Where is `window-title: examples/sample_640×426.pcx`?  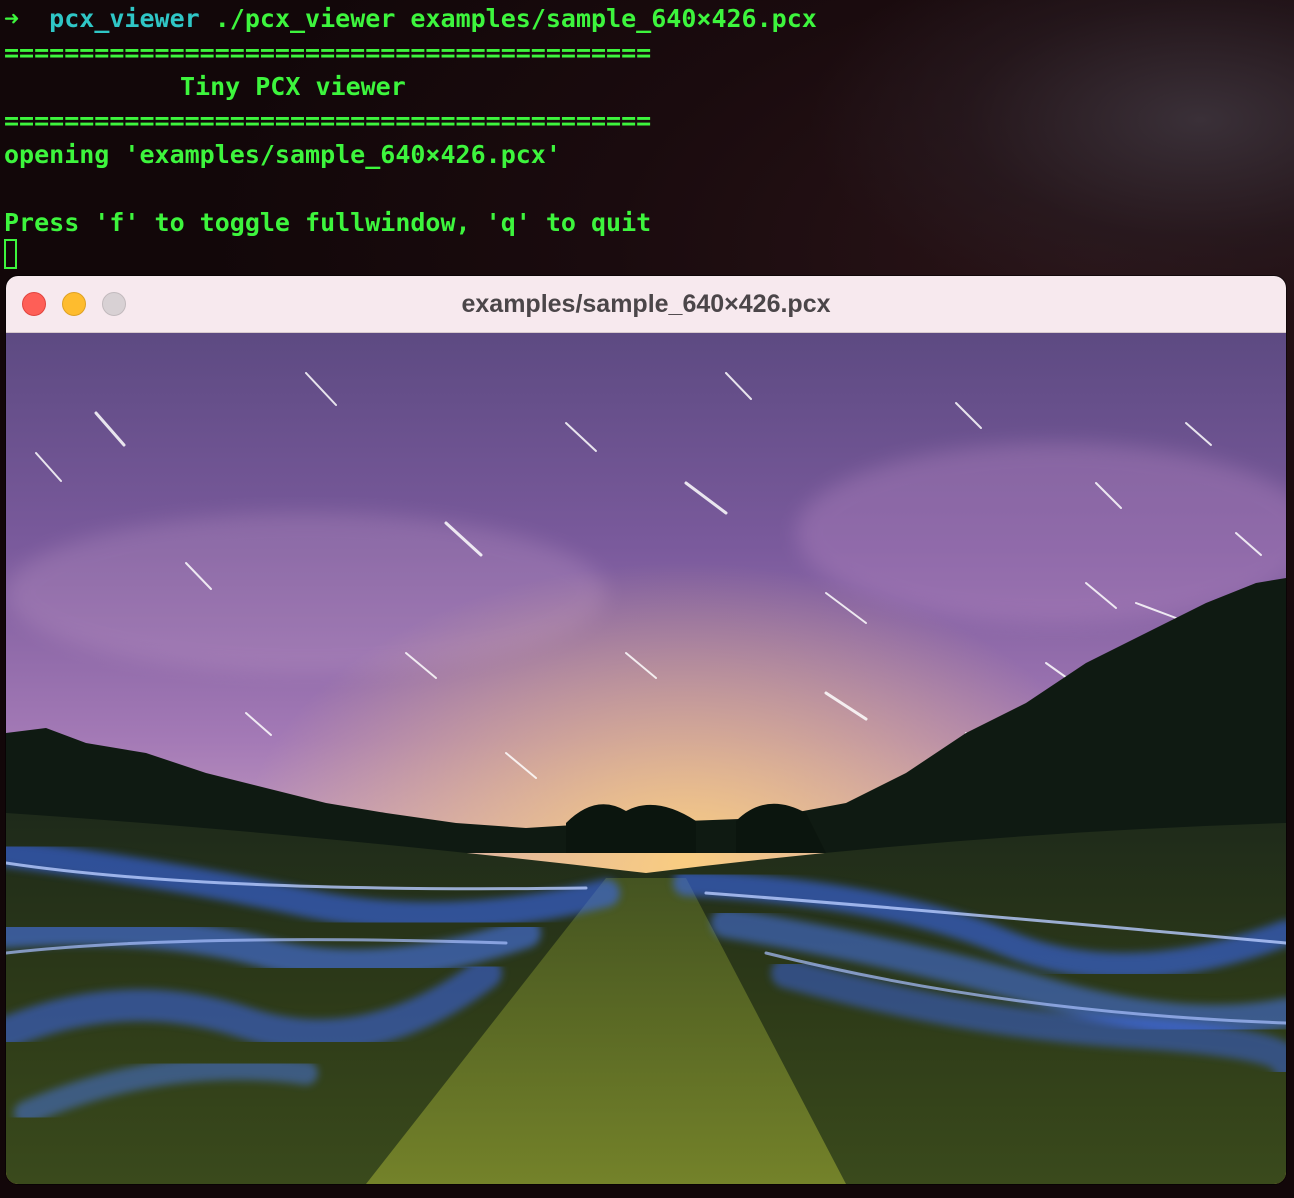 window-title: examples/sample_640×426.pcx is located at coordinates (646, 304).